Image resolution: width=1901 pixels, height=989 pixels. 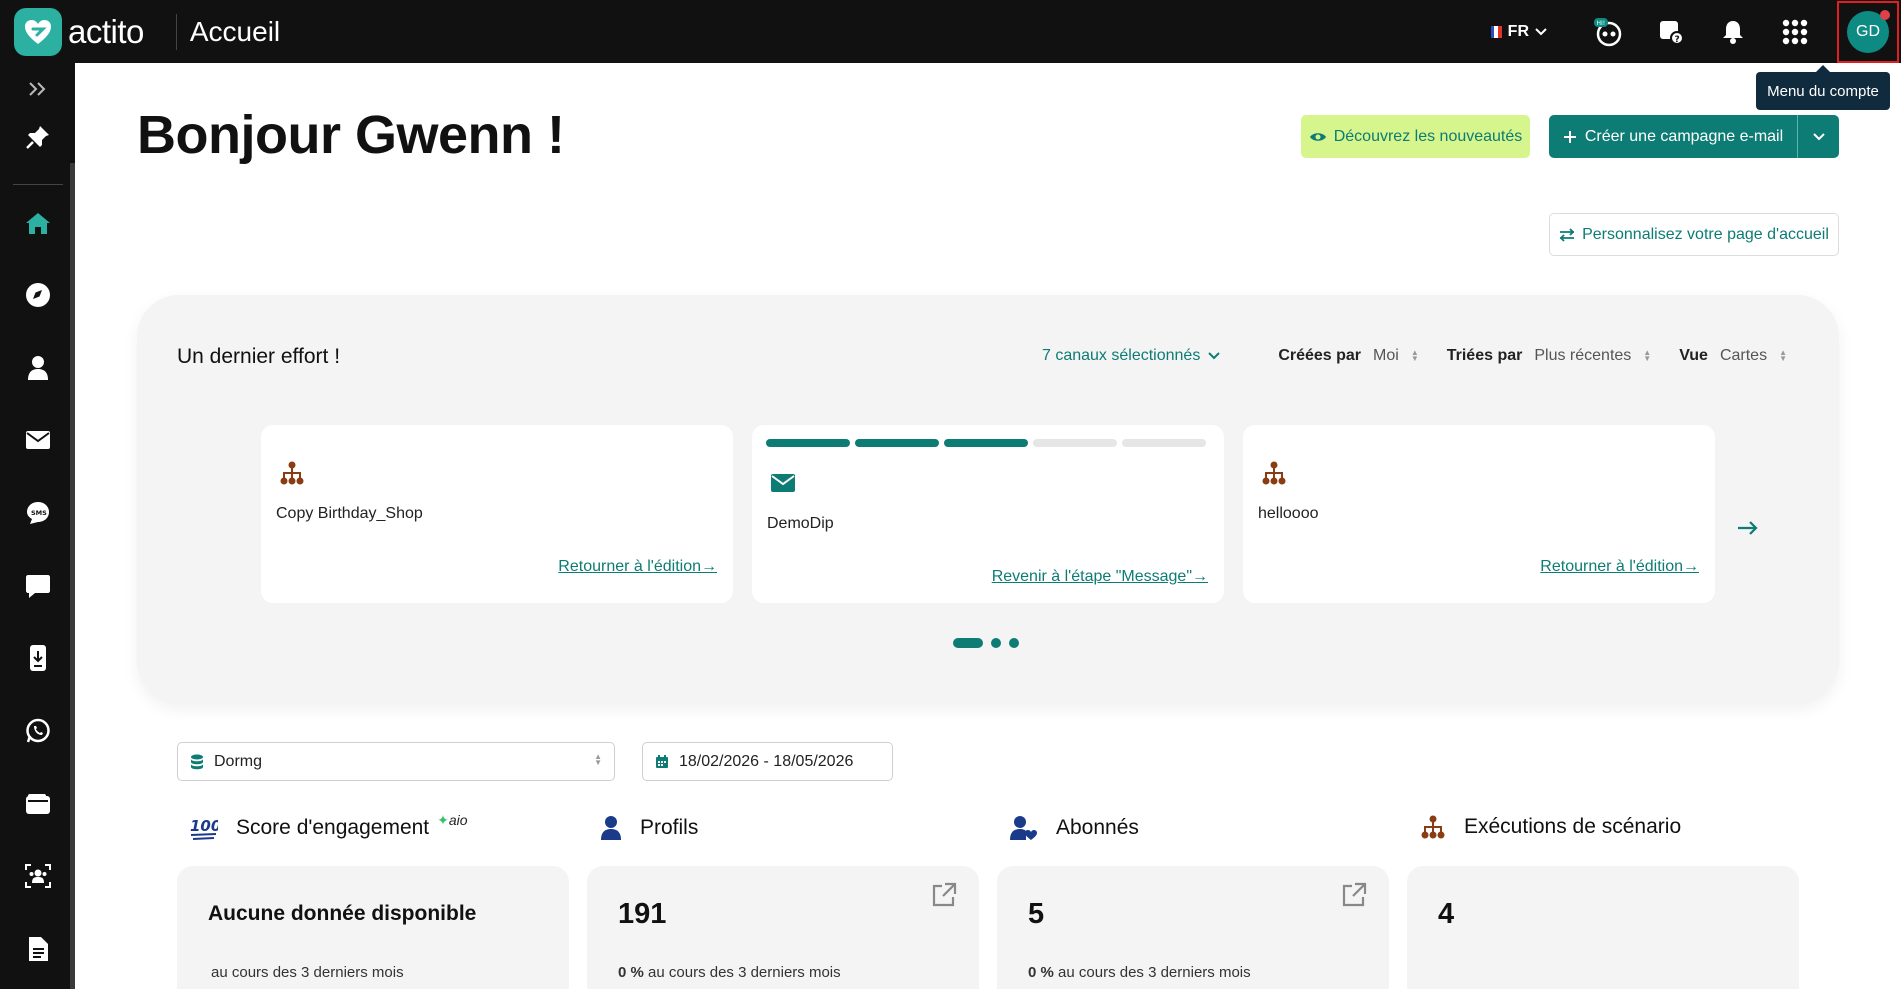 What do you see at coordinates (1097, 827) in the screenshot?
I see `subscribers-title: Abonnés` at bounding box center [1097, 827].